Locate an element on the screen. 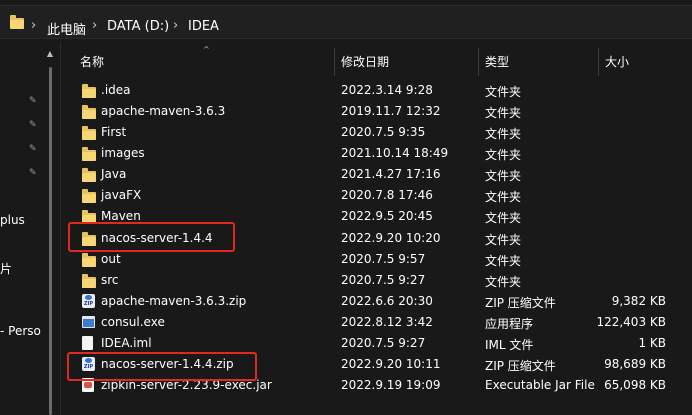 This screenshot has height=415, width=692. list-item: out 2020.7.5 9:57 文件夹 is located at coordinates (379, 259).